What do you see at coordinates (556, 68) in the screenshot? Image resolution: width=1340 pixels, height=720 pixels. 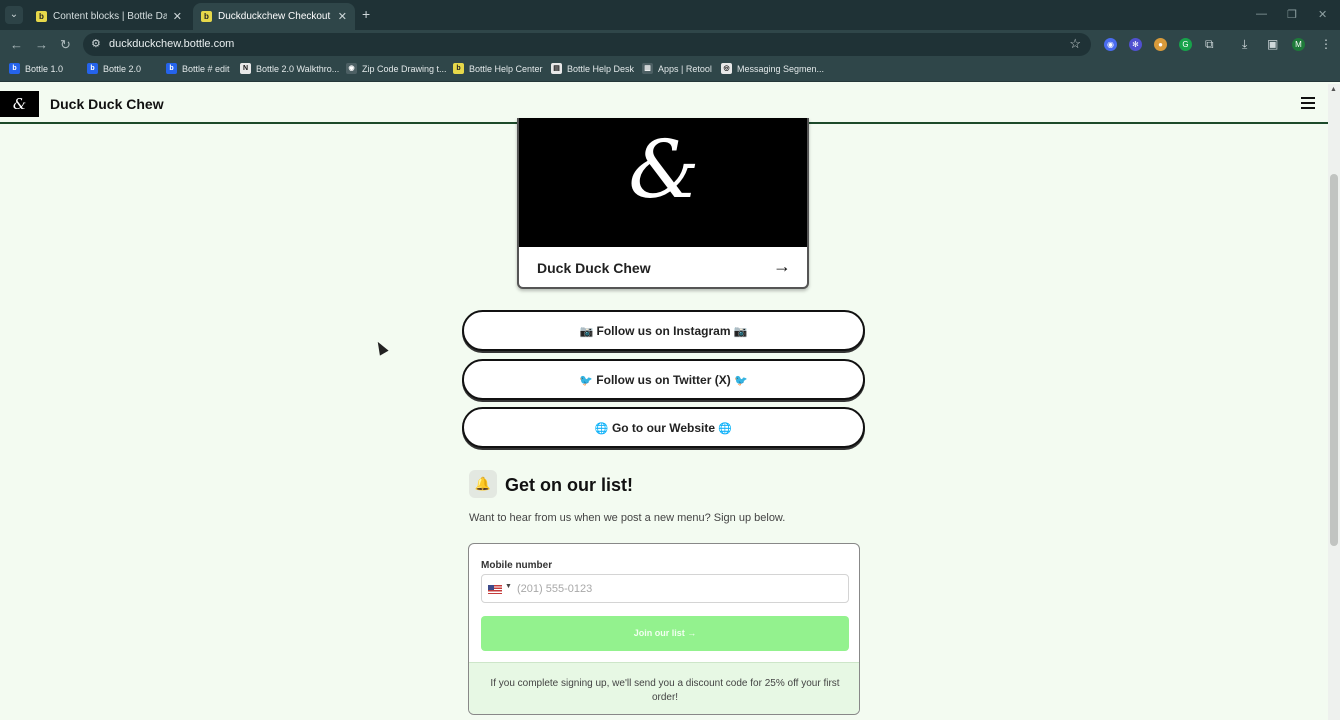 I see `document-bookmark-icon: ▤` at bounding box center [556, 68].